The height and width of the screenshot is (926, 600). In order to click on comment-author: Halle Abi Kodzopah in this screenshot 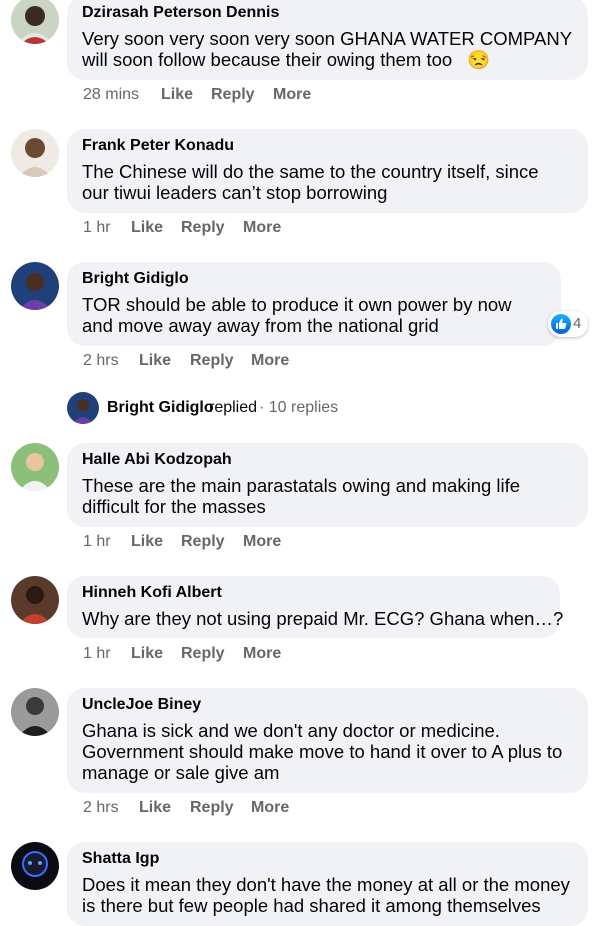, I will do `click(157, 460)`.